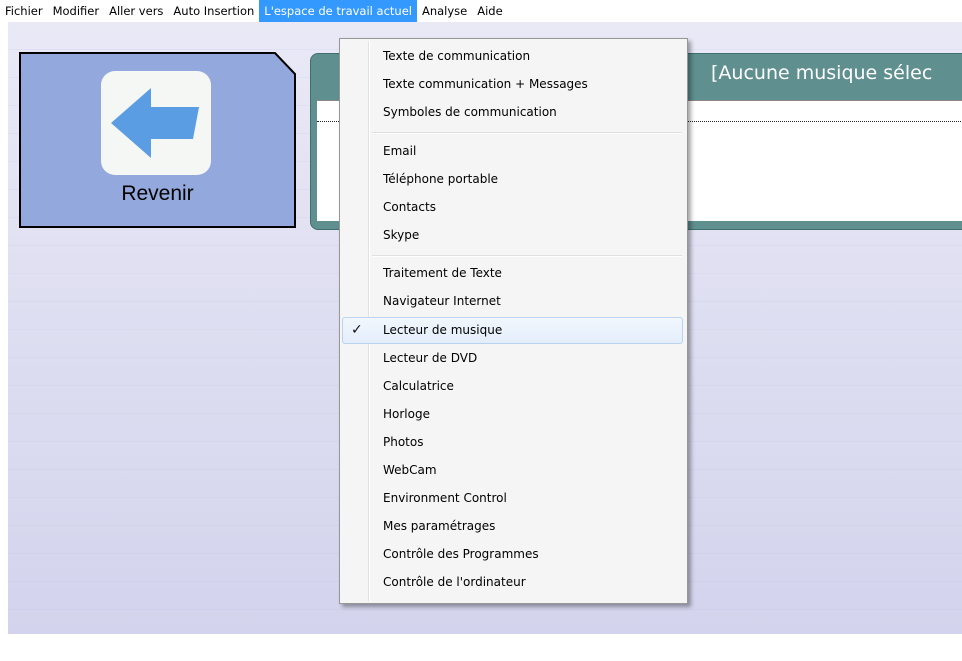 The width and height of the screenshot is (962, 661). What do you see at coordinates (512, 442) in the screenshot?
I see `menu-option-photos: Photos` at bounding box center [512, 442].